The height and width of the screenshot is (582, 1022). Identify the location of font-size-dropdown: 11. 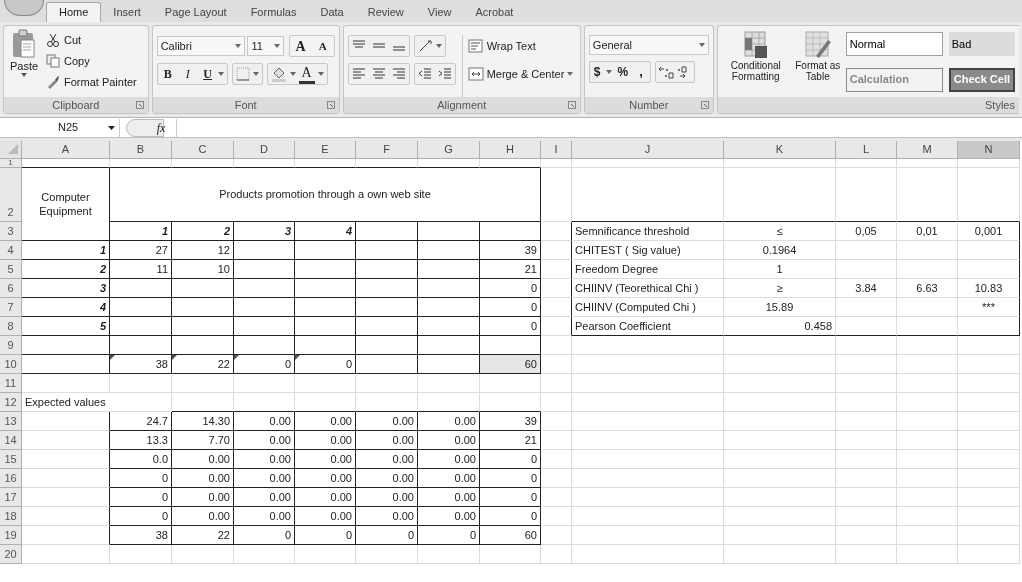
(265, 46).